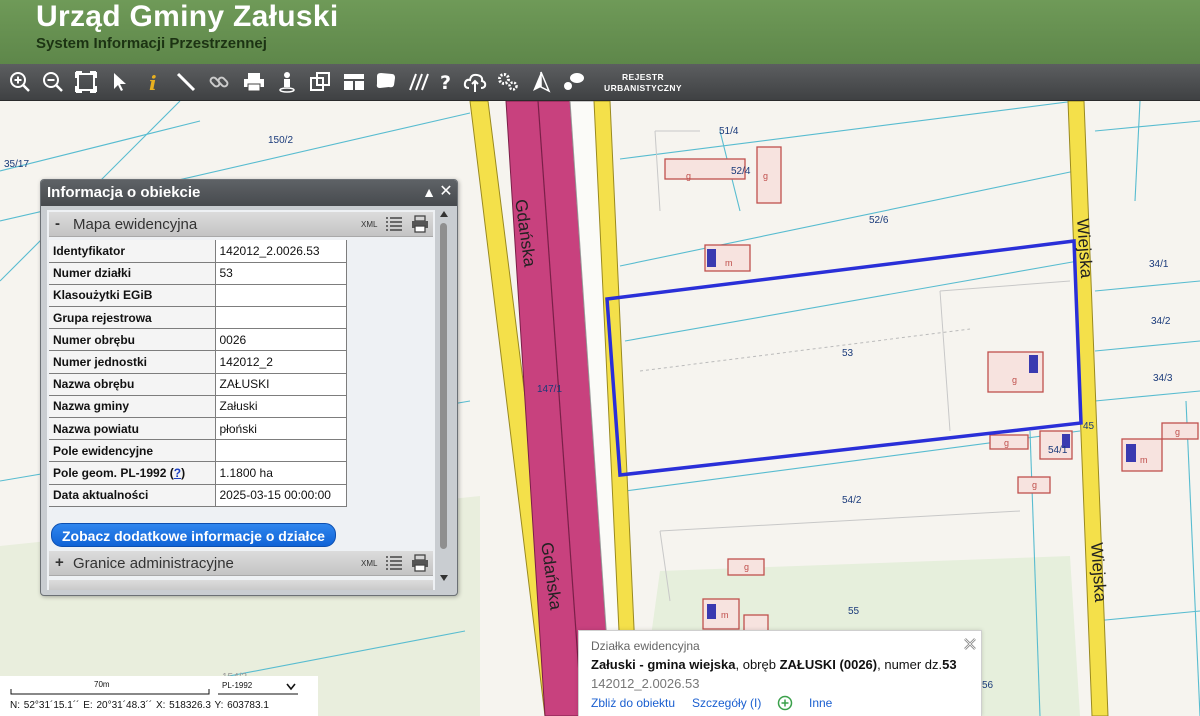 The width and height of the screenshot is (1200, 716). I want to click on street-view-icon, so click(287, 82).